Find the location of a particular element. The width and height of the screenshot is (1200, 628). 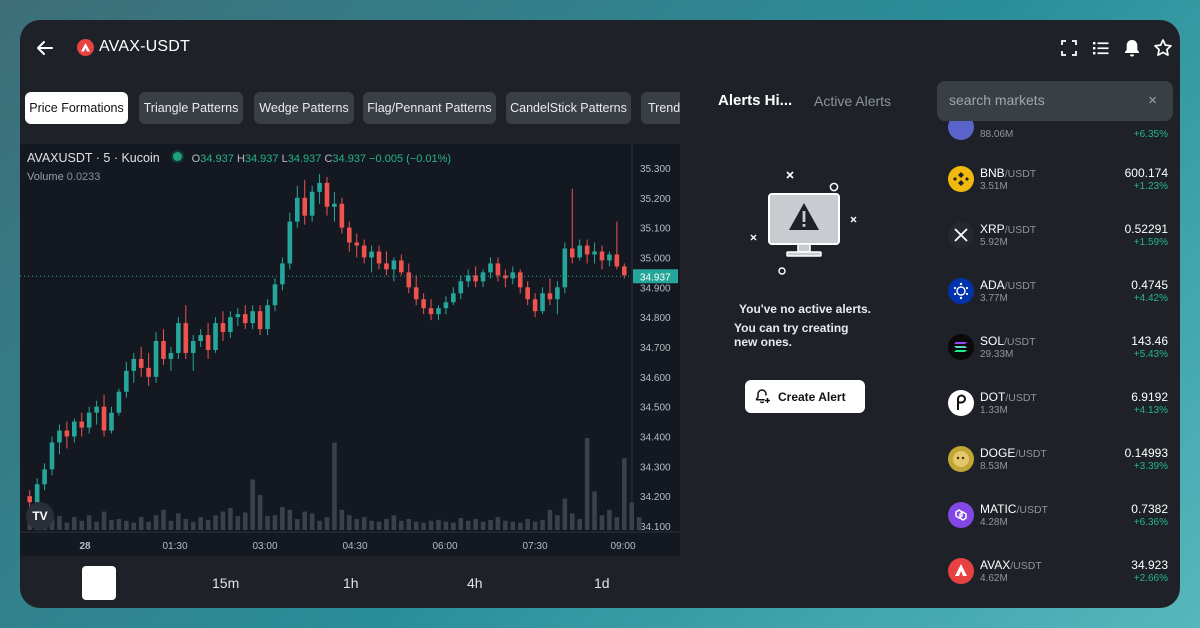

market-price: 0.7382 is located at coordinates (1149, 509).